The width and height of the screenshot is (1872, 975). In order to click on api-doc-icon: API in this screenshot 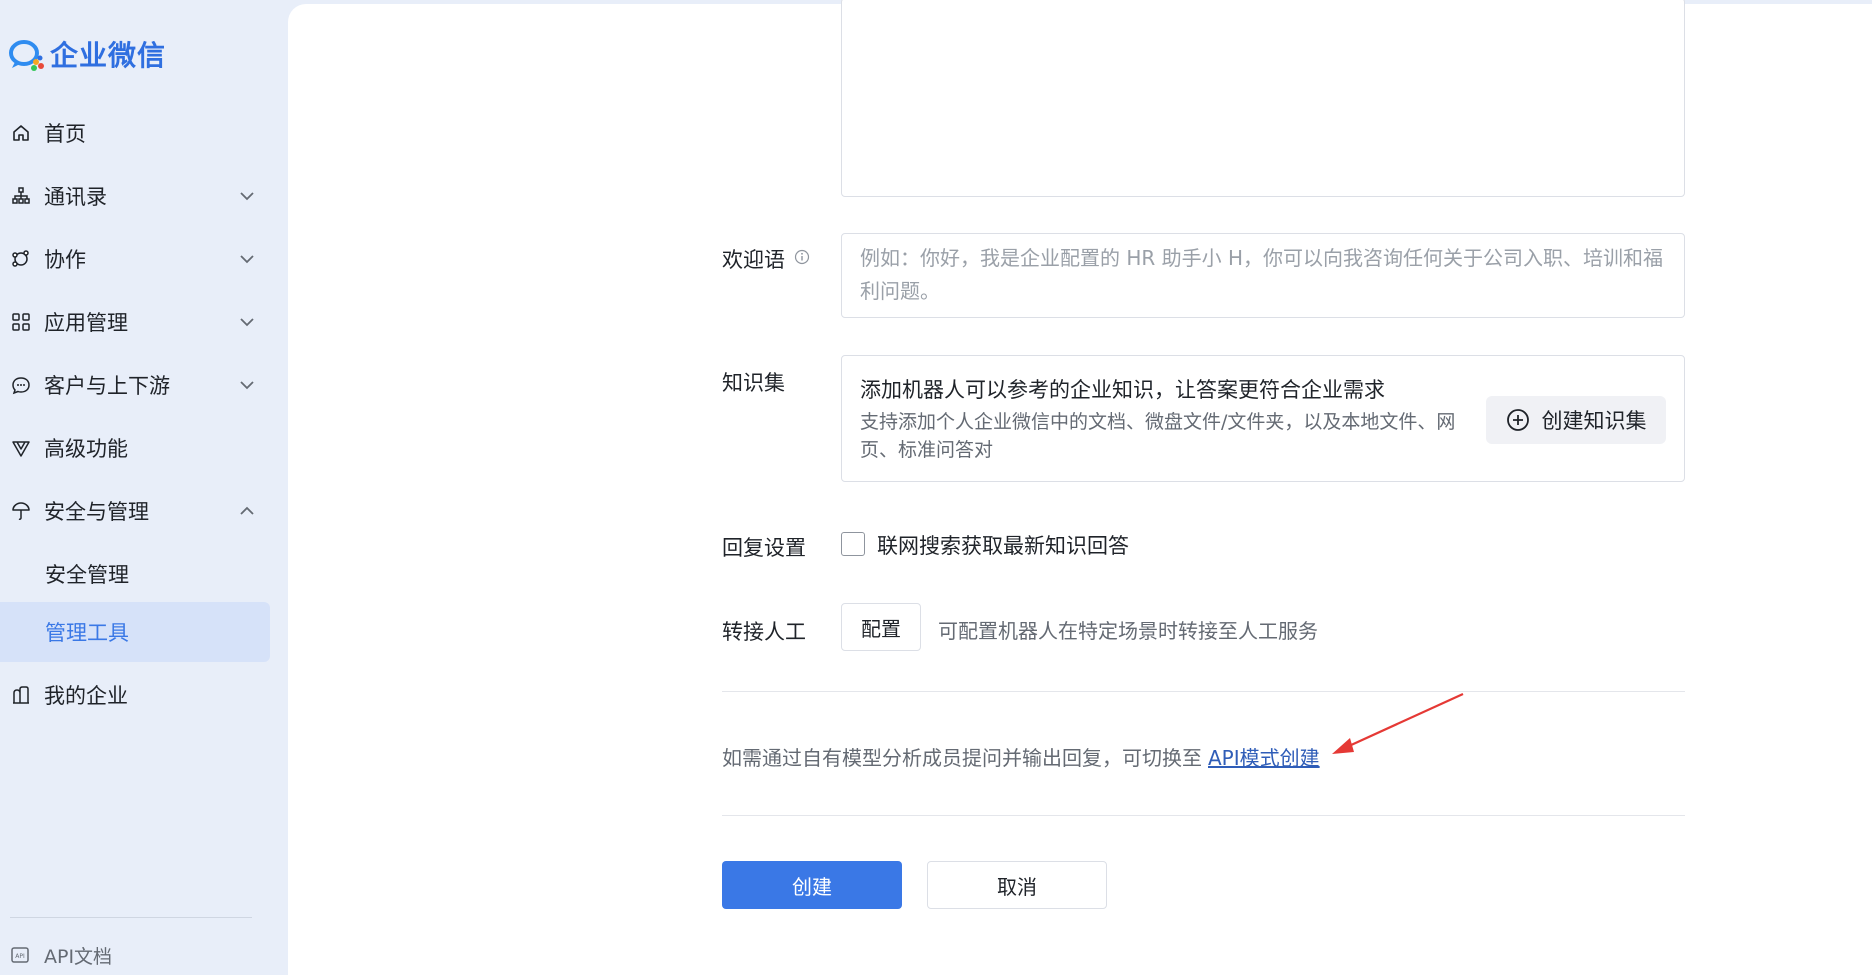, I will do `click(20, 955)`.